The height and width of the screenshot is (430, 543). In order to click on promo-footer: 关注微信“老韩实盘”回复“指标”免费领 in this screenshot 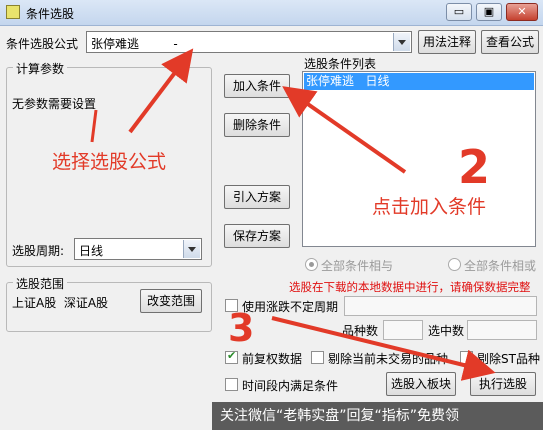, I will do `click(377, 416)`.